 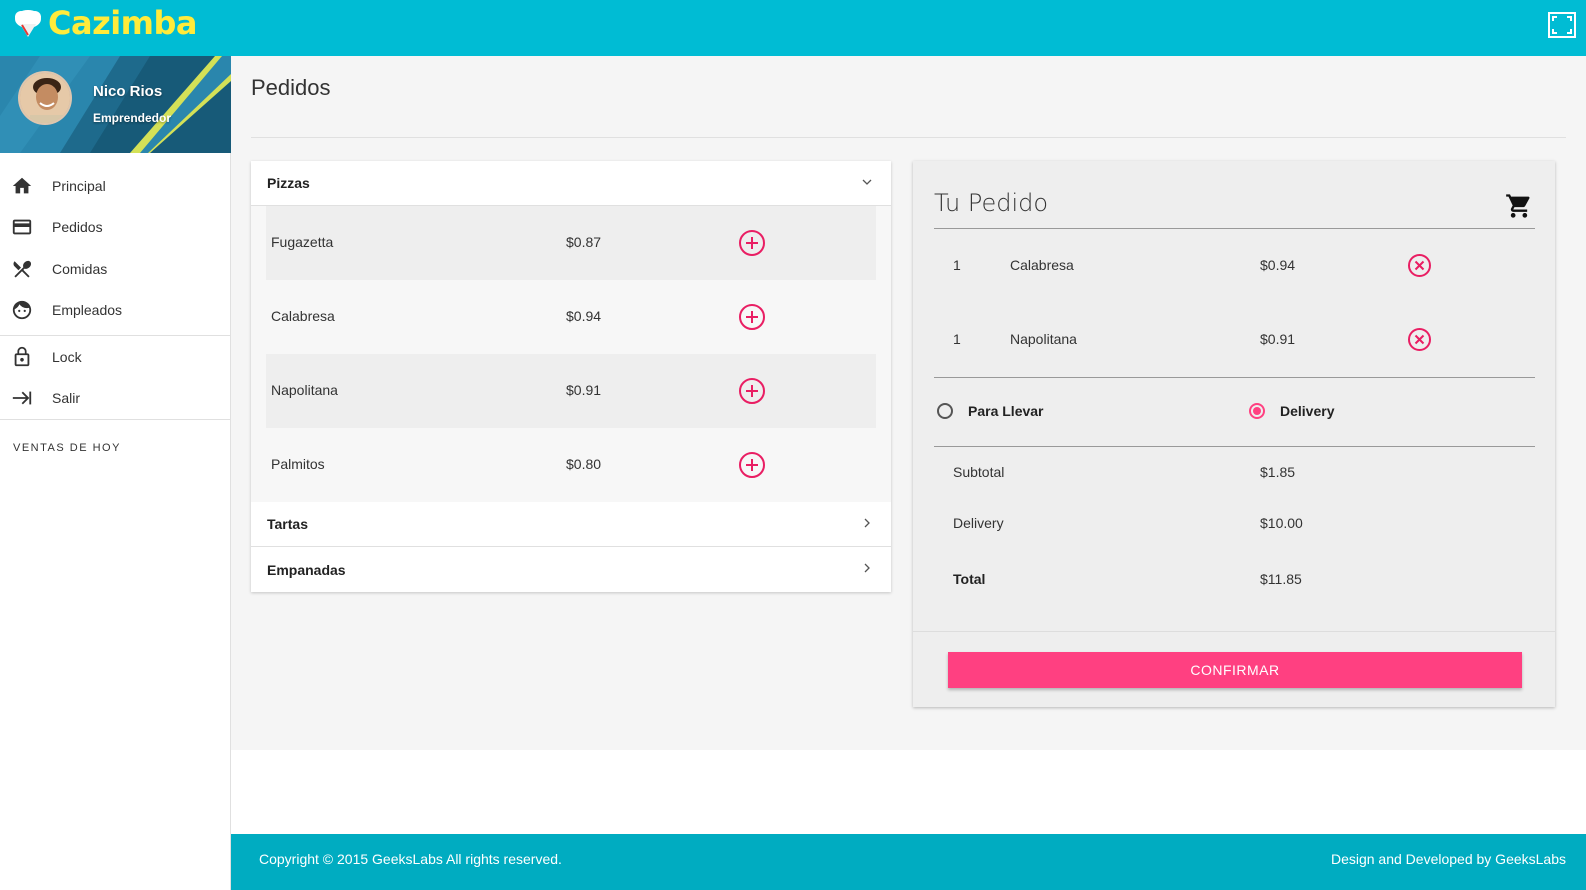 I want to click on order-item: 1 Napolitana $0.91, so click(x=1234, y=339).